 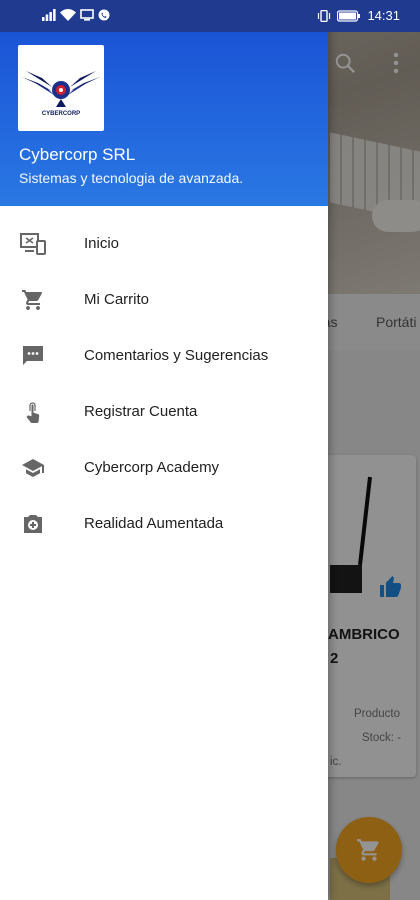 What do you see at coordinates (33, 244) in the screenshot?
I see `devices-icon` at bounding box center [33, 244].